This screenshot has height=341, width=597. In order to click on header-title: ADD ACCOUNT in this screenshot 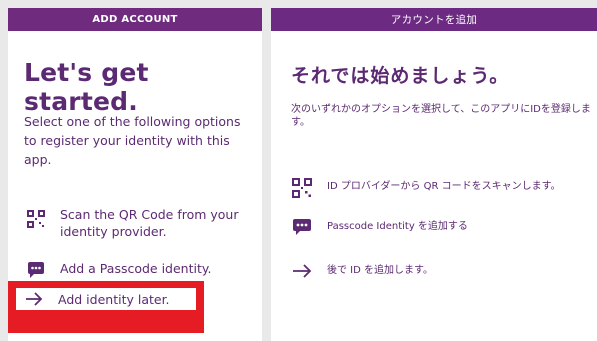, I will do `click(135, 19)`.